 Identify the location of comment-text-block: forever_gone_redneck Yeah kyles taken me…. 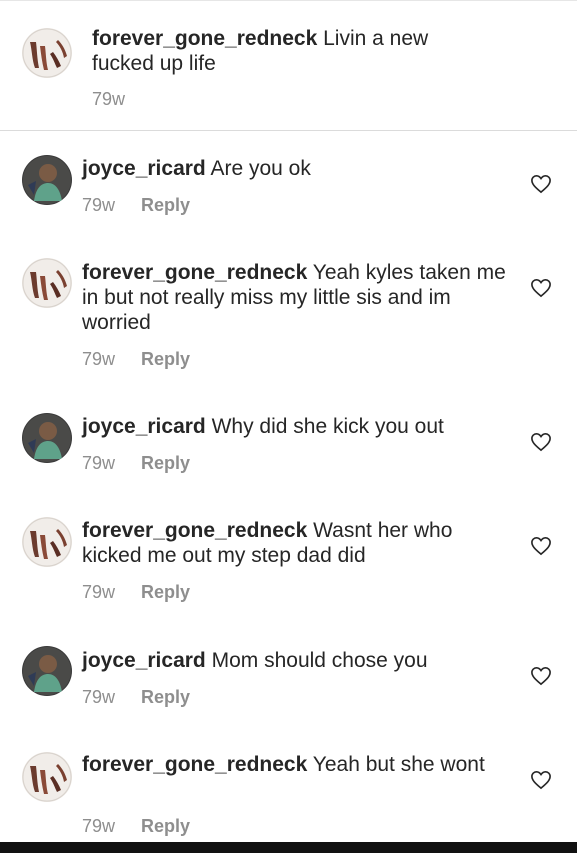
(297, 297).